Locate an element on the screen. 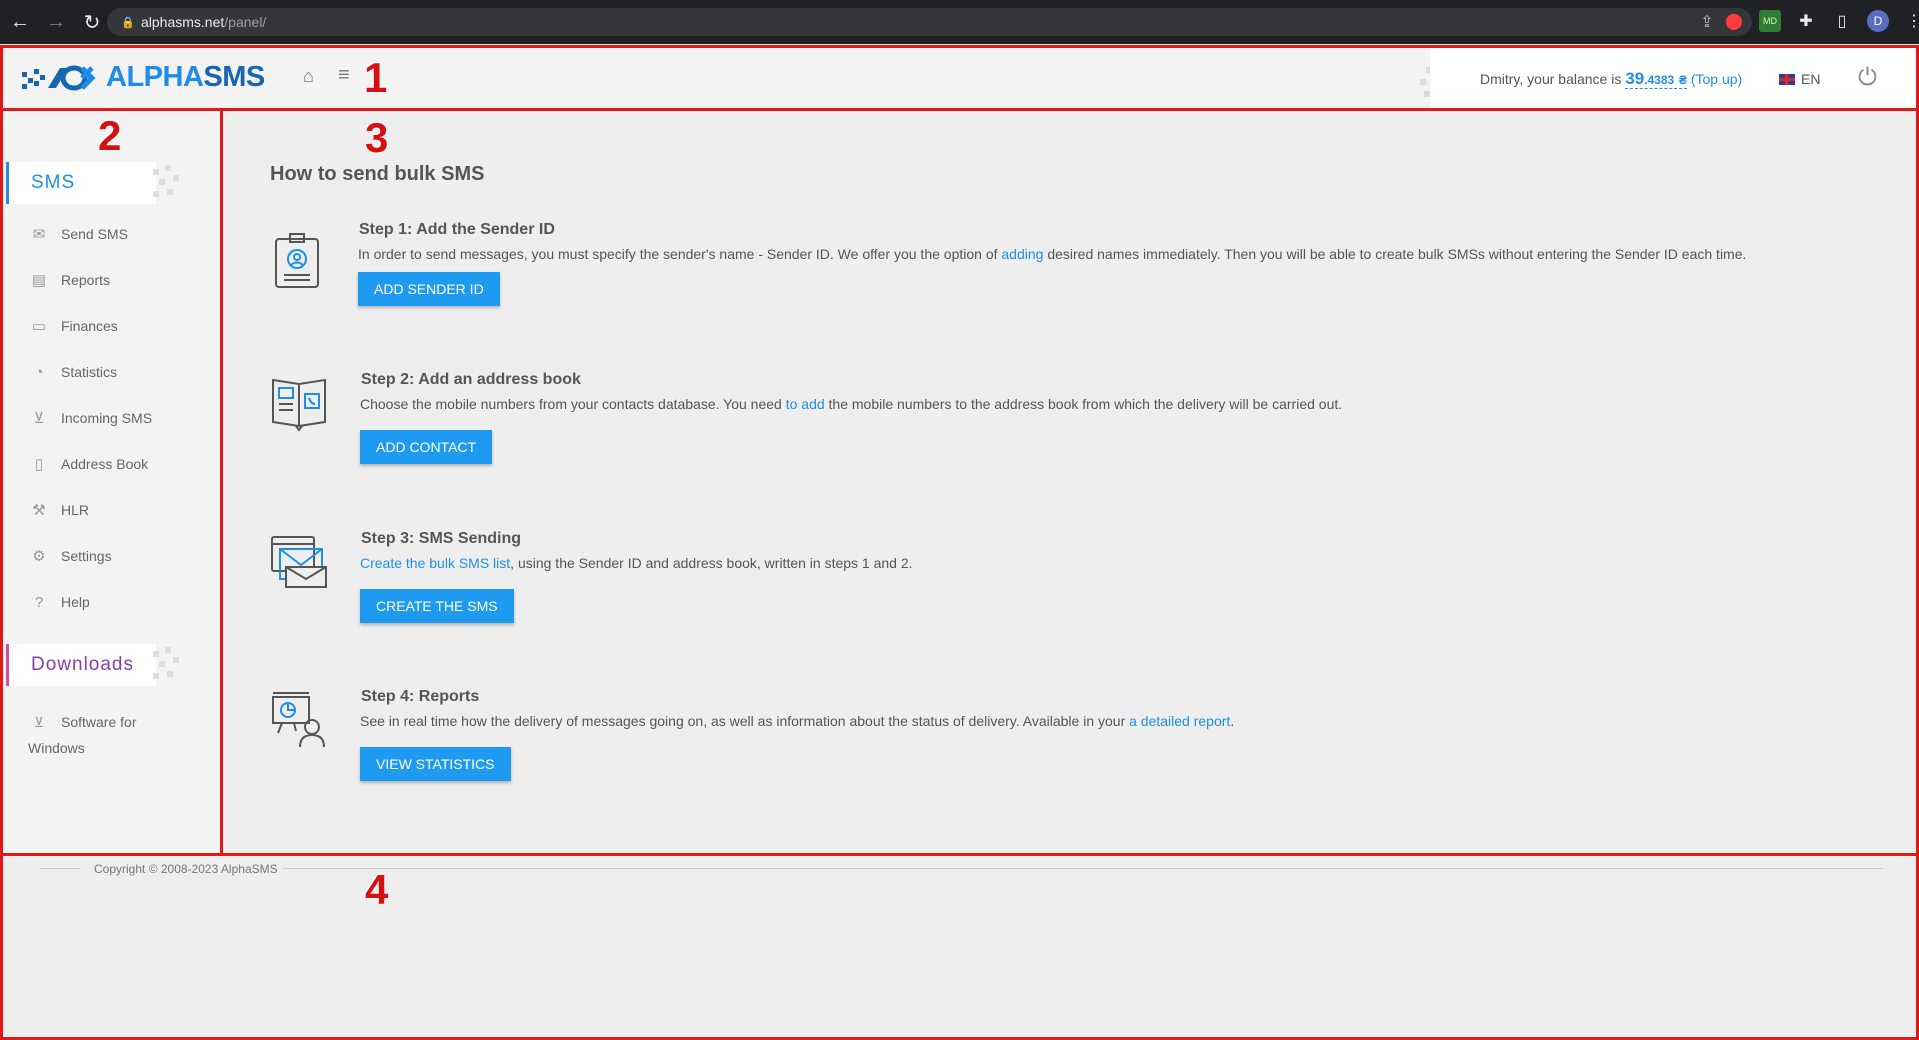 The image size is (1919, 1040). kebab-menu-icon: ⋮ is located at coordinates (1911, 21).